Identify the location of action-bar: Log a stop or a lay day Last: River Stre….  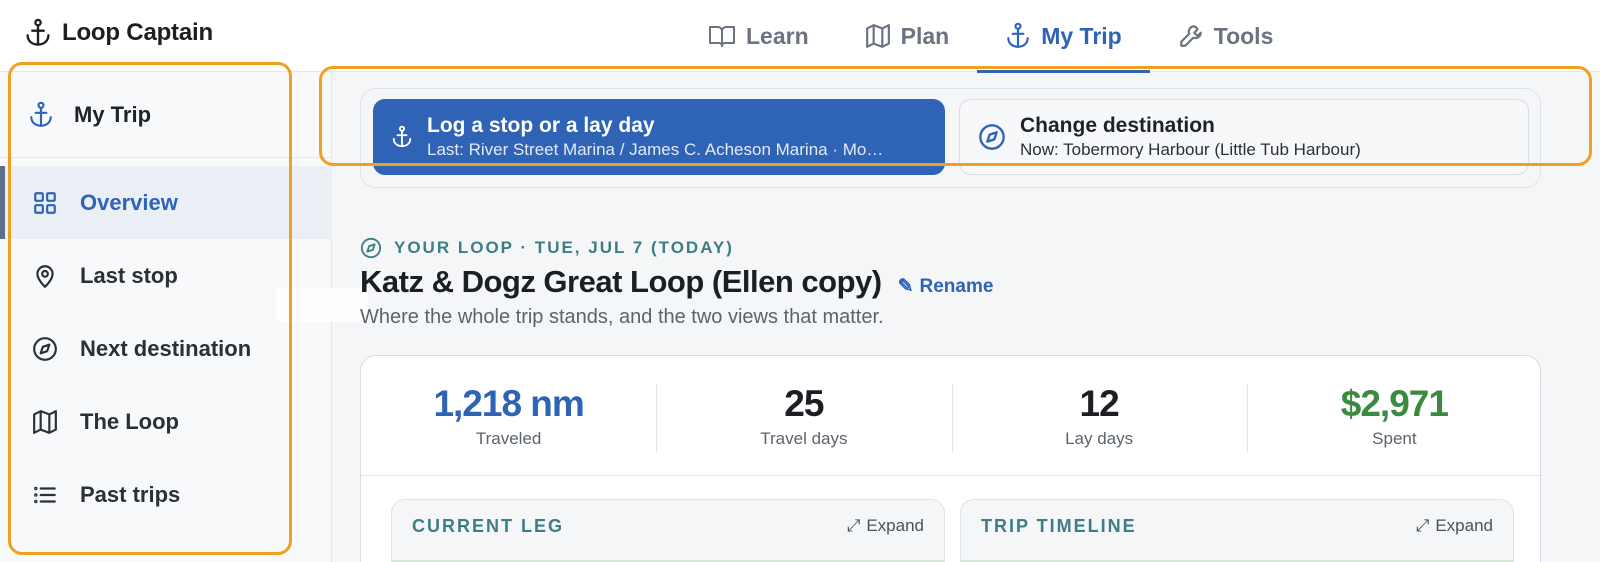
(950, 138).